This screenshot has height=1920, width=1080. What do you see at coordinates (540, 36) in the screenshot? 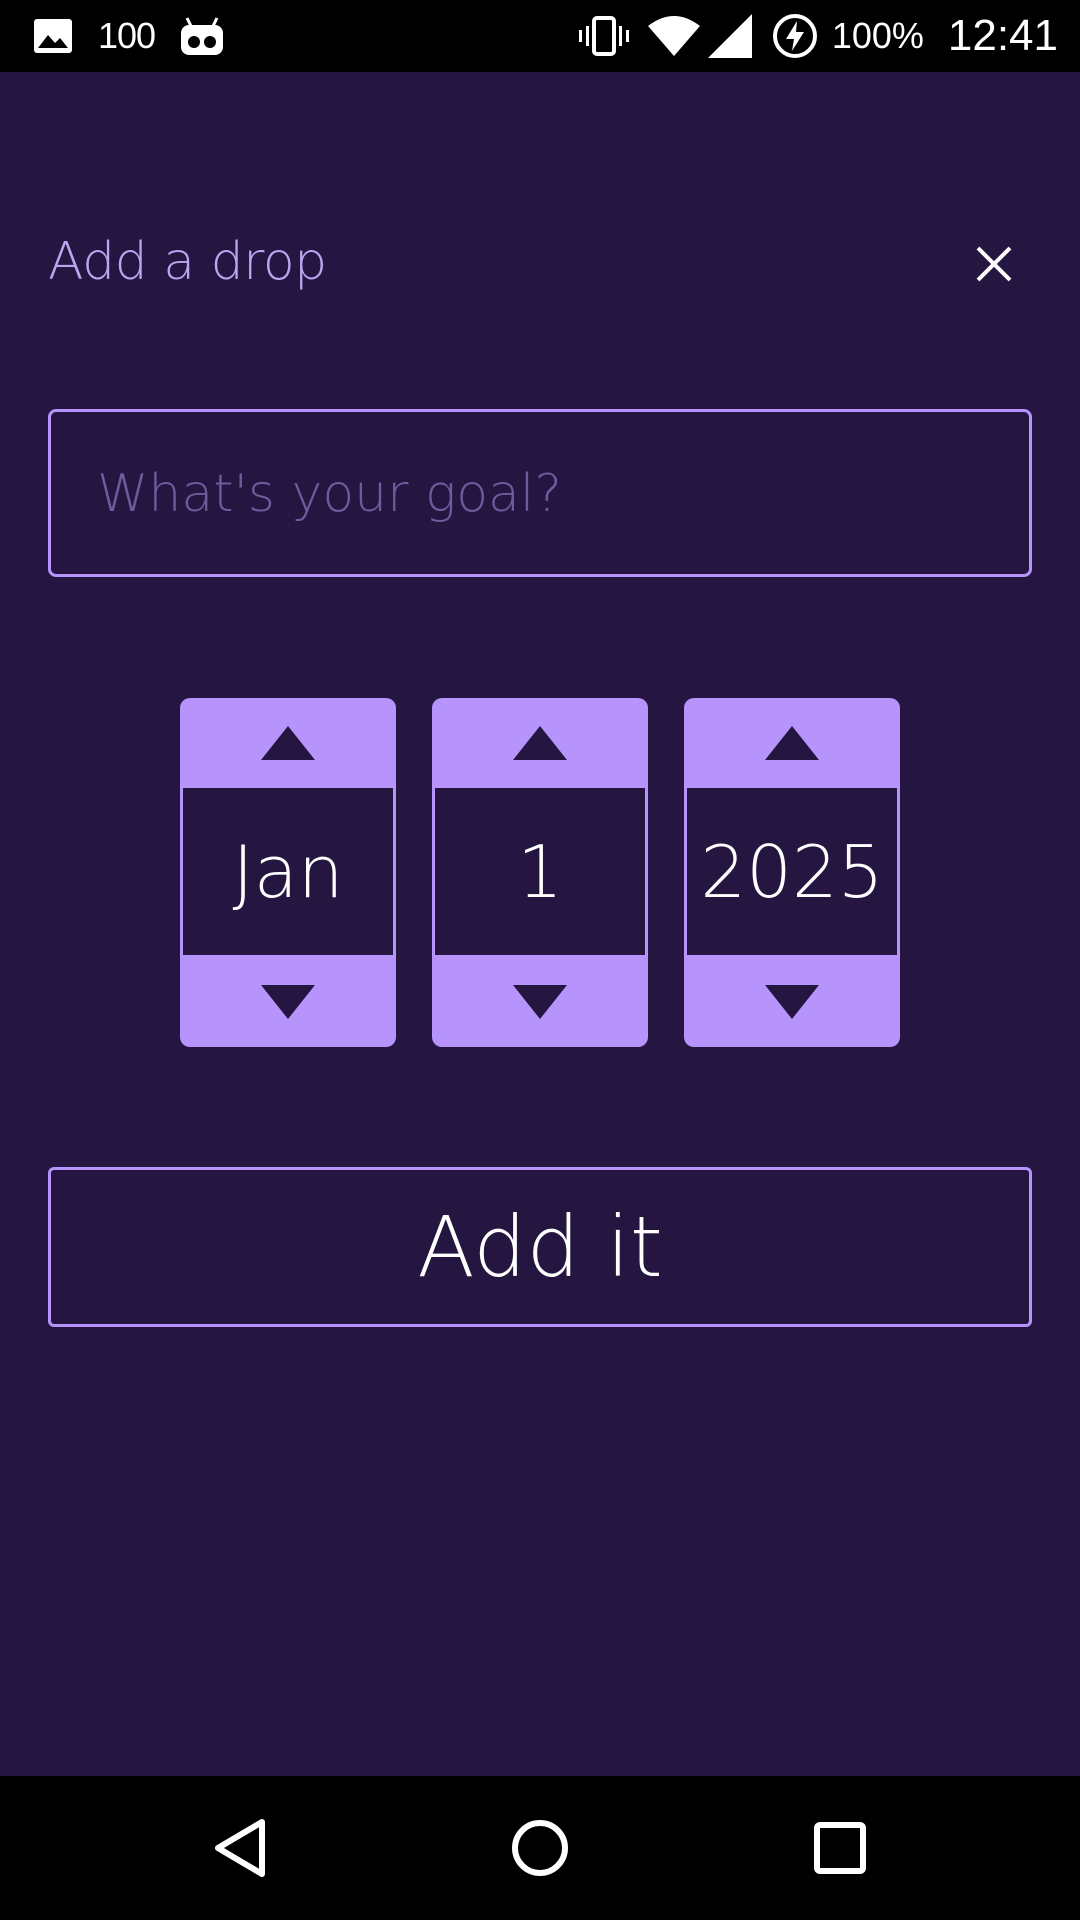
I see `status-bar: 100 100% 12:41` at bounding box center [540, 36].